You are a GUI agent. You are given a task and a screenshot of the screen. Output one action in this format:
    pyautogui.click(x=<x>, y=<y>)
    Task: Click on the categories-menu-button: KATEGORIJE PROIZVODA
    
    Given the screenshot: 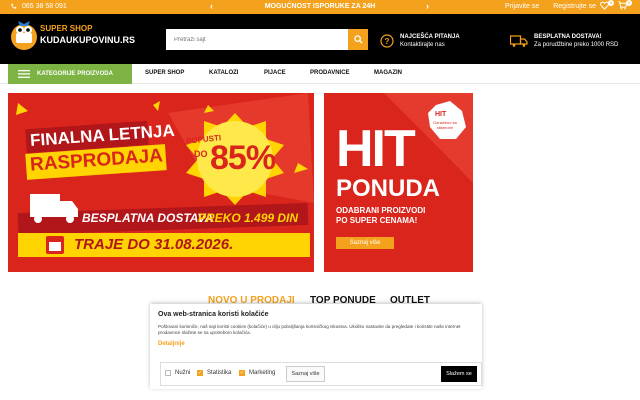 What is the action you would take?
    pyautogui.click(x=70, y=74)
    